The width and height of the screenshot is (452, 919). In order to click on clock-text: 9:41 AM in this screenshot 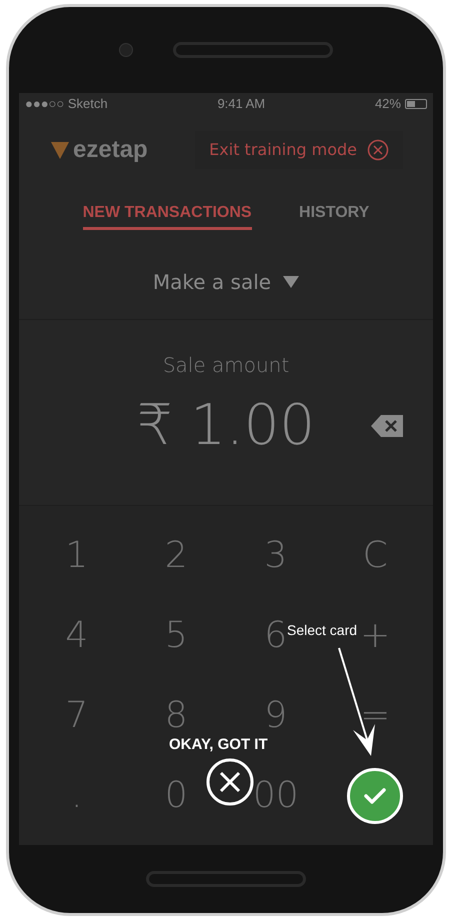, I will do `click(241, 104)`.